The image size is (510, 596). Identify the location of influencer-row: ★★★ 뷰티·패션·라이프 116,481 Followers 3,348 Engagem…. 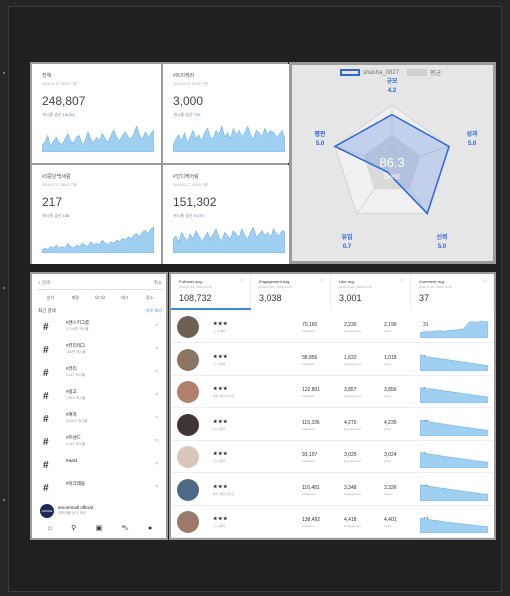
(332, 490).